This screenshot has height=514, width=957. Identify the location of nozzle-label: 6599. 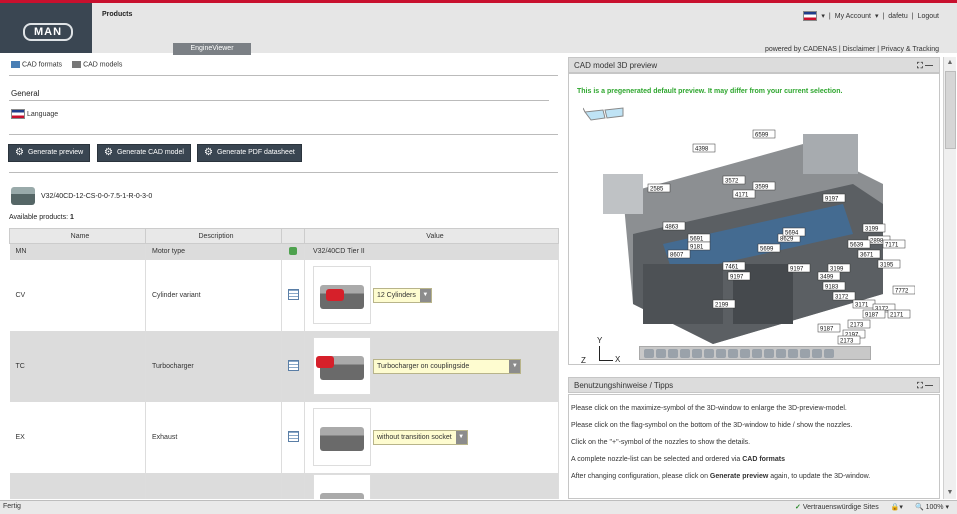
(764, 134).